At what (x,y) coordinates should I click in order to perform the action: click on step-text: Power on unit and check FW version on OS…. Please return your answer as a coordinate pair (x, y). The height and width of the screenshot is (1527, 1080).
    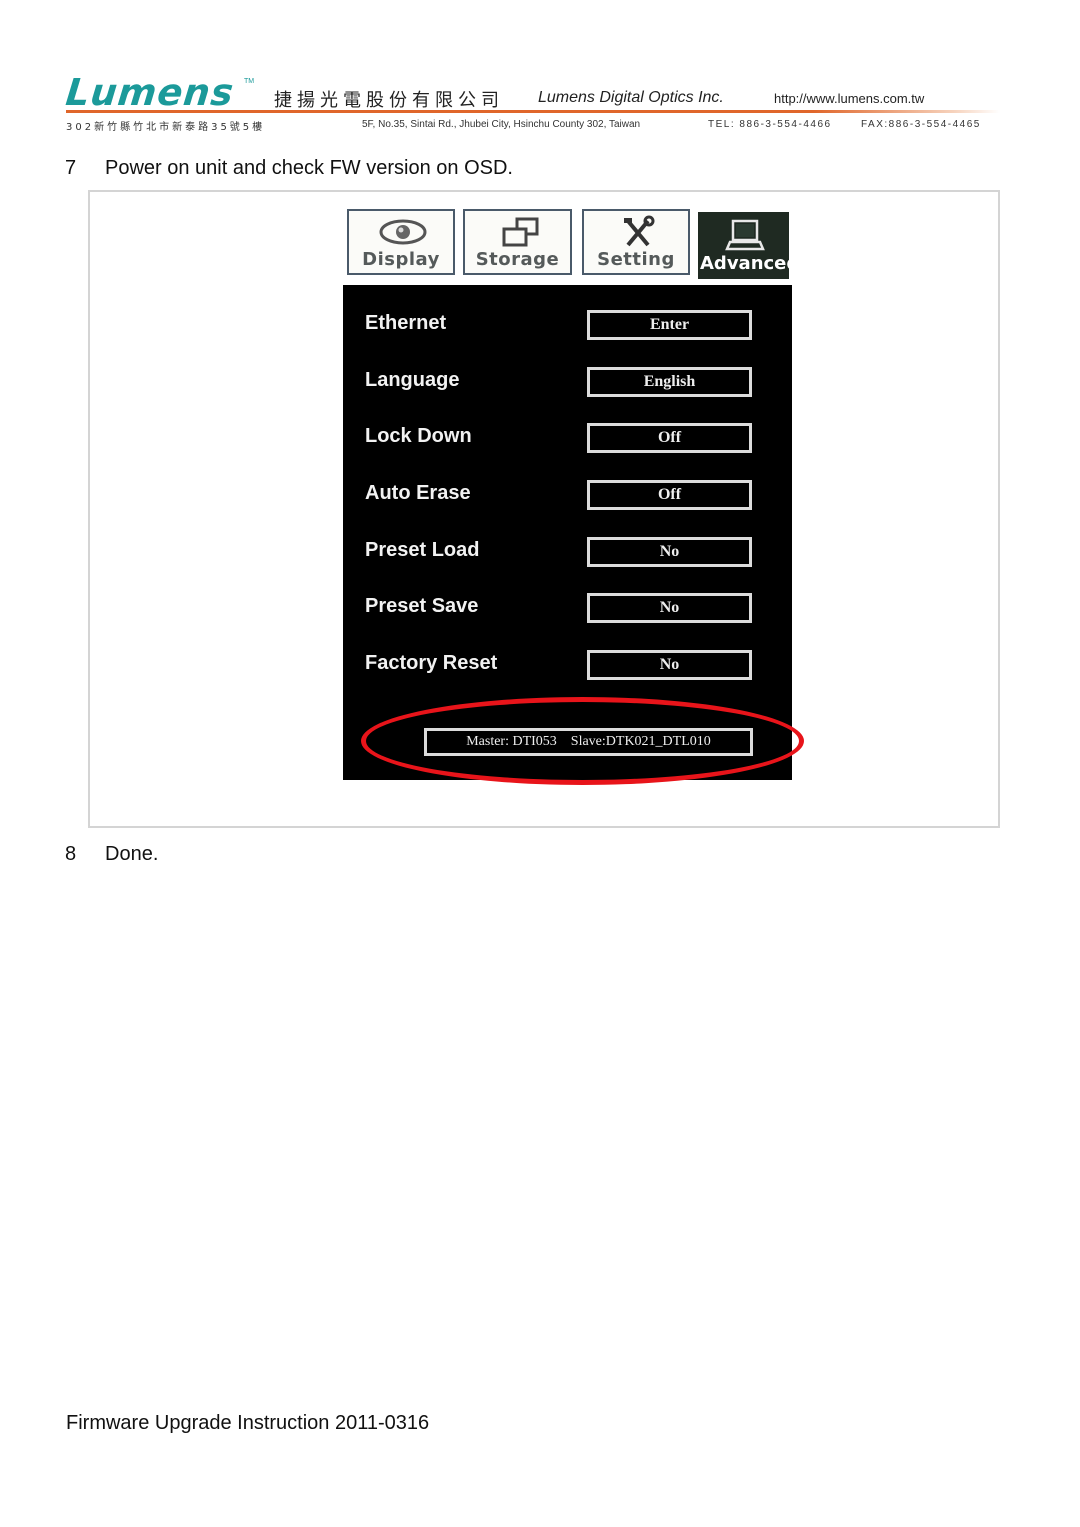
    Looking at the image, I should click on (309, 168).